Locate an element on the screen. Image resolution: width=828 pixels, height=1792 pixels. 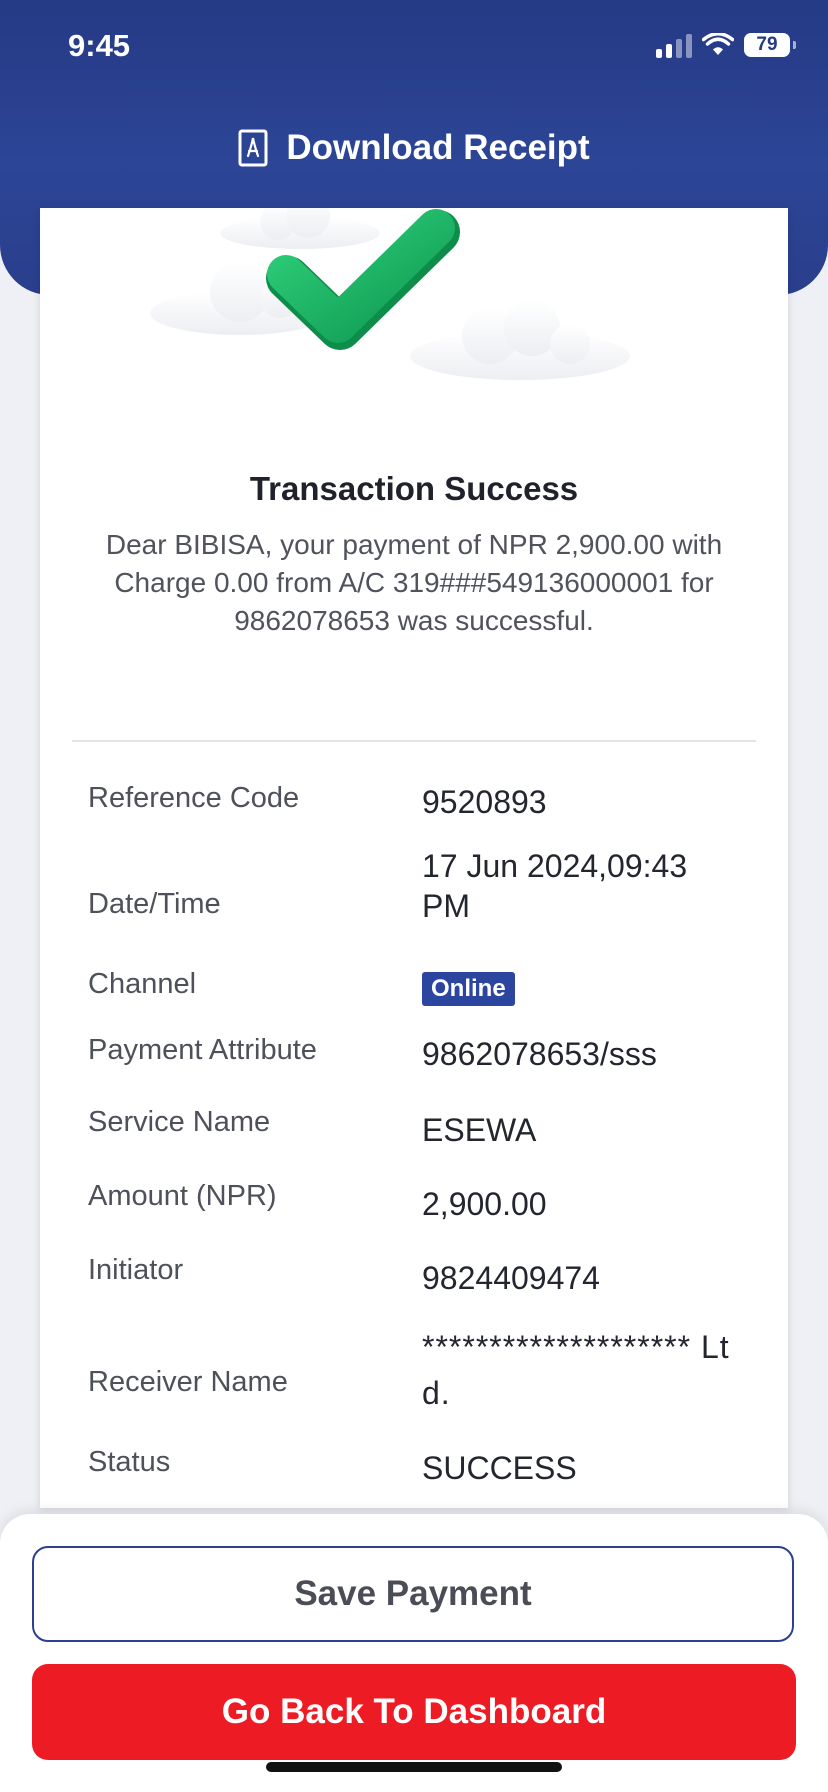
detail-label: Initiator is located at coordinates (136, 1270).